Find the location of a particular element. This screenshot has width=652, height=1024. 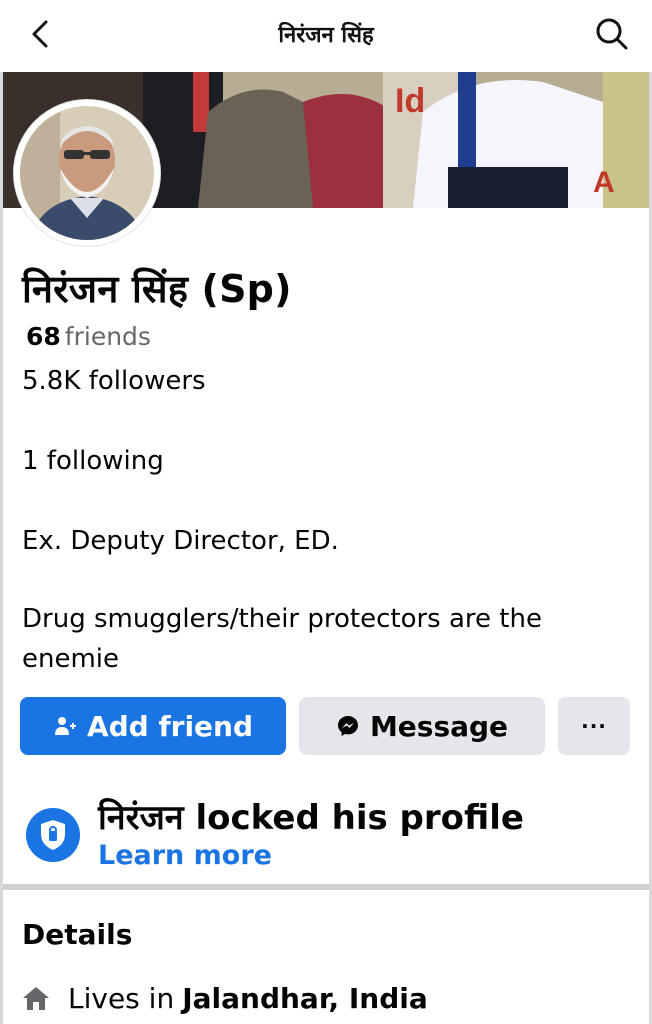

bio-line-1: Ex. Deputy Director, ED. is located at coordinates (180, 541).